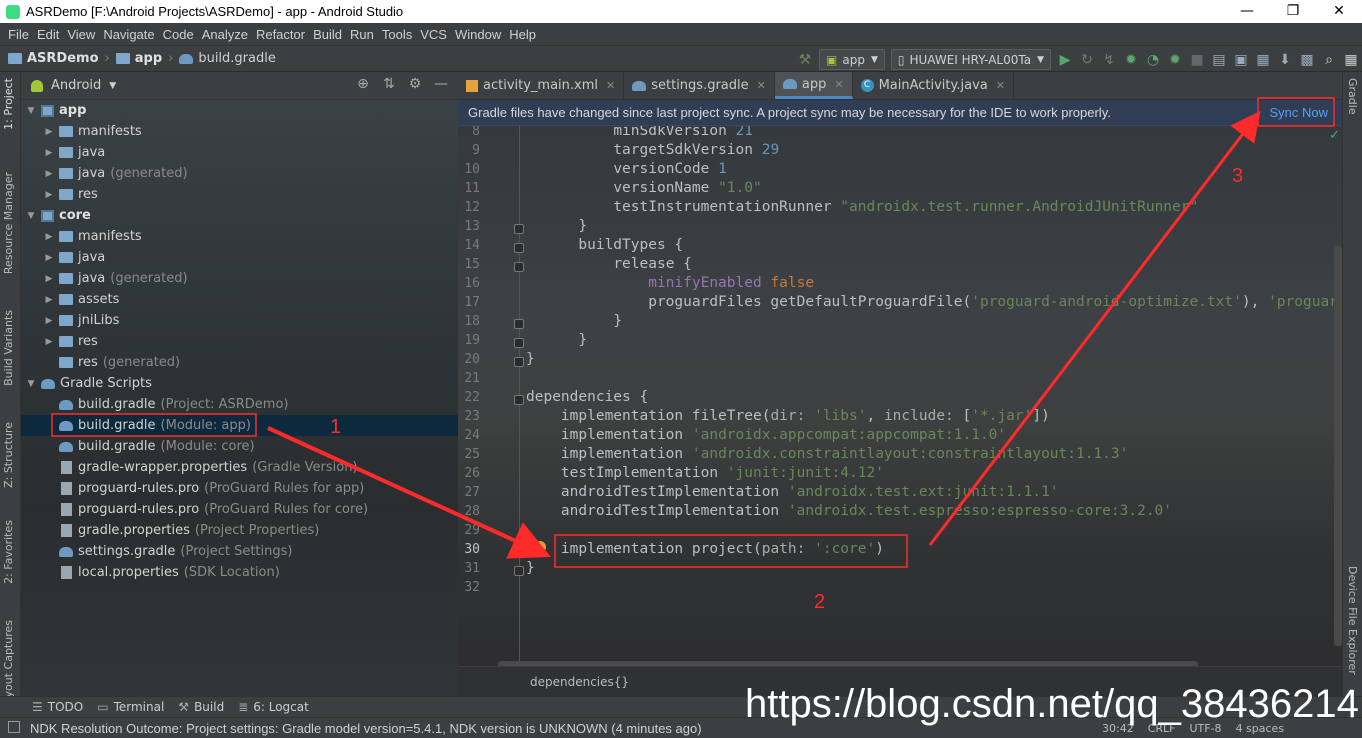 Image resolution: width=1362 pixels, height=738 pixels. What do you see at coordinates (49, 299) in the screenshot?
I see `collapsed-arrow-icon: ▶` at bounding box center [49, 299].